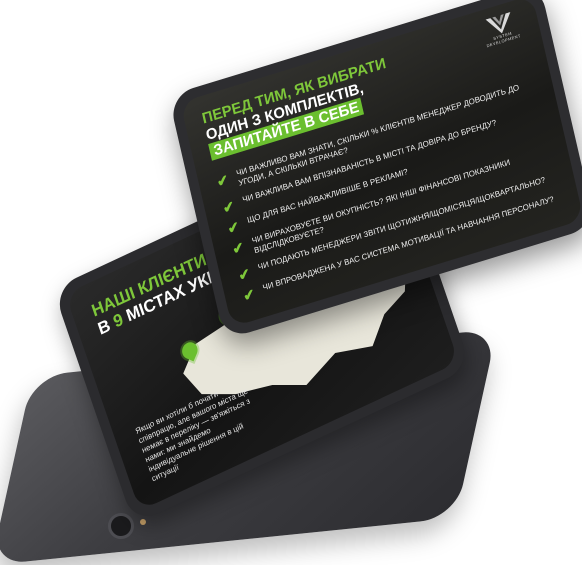  What do you see at coordinates (121, 526) in the screenshot?
I see `camera-lens-icon` at bounding box center [121, 526].